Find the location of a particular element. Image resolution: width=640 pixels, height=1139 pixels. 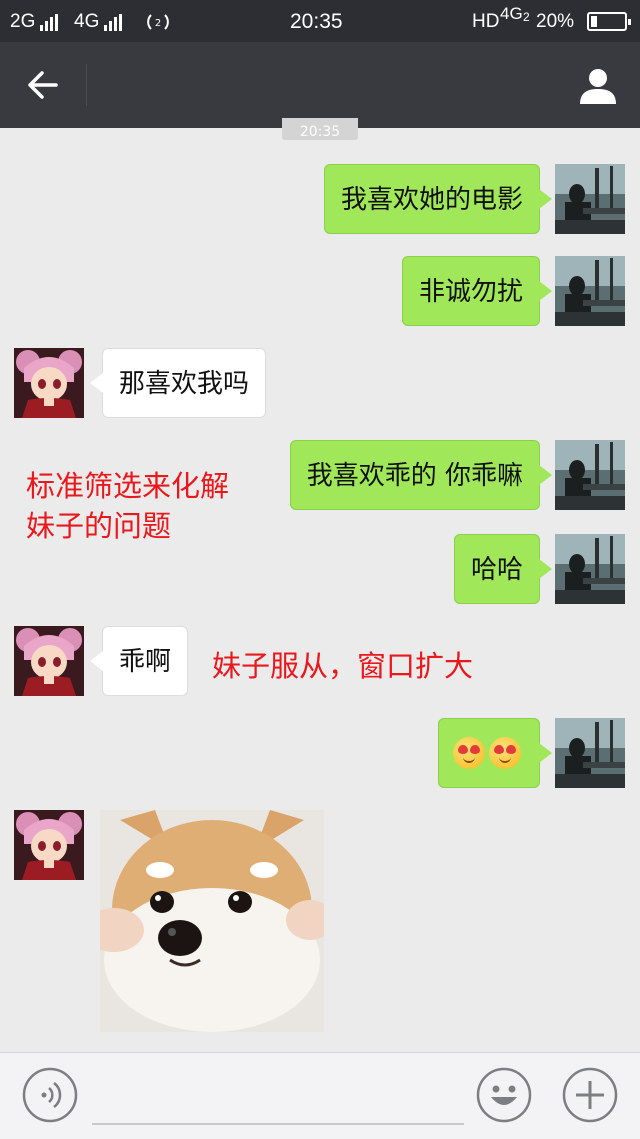

message-bubble-sent: 我喜欢她的电影 is located at coordinates (438, 199).